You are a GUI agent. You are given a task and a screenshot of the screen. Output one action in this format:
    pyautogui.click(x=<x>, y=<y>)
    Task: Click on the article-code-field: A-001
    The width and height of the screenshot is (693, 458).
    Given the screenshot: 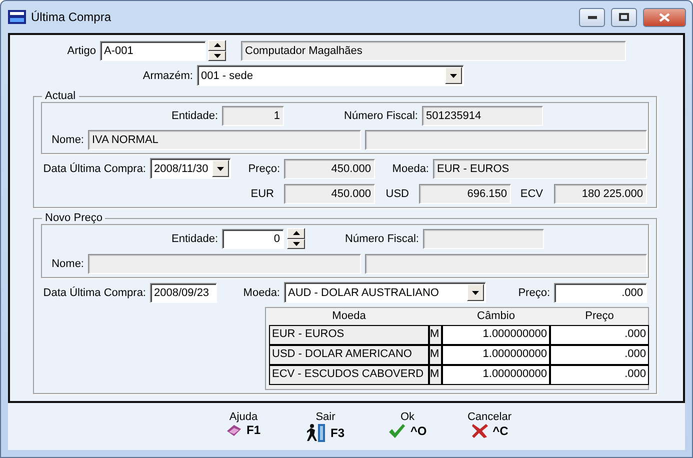 What is the action you would take?
    pyautogui.click(x=153, y=50)
    